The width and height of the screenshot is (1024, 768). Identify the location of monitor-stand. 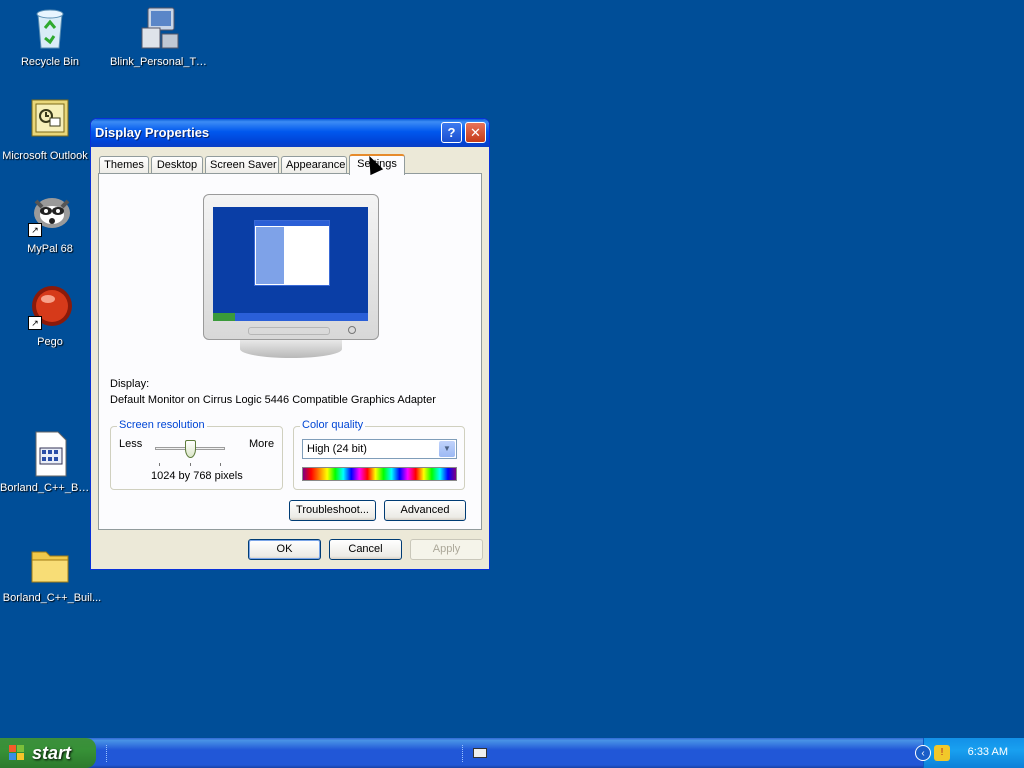
(291, 349).